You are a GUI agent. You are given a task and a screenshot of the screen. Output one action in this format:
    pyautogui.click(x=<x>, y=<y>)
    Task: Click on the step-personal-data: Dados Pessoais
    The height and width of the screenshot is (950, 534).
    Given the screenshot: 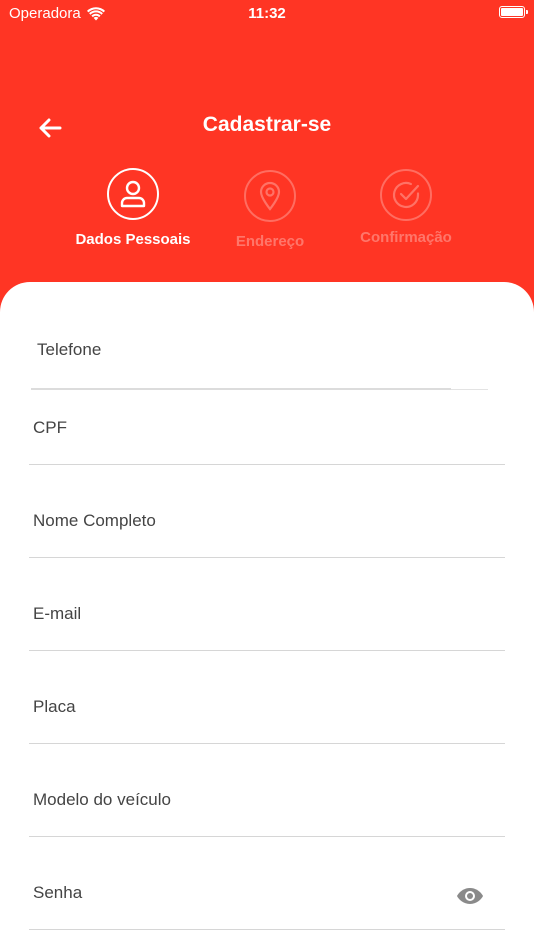 What is the action you would take?
    pyautogui.click(x=133, y=208)
    